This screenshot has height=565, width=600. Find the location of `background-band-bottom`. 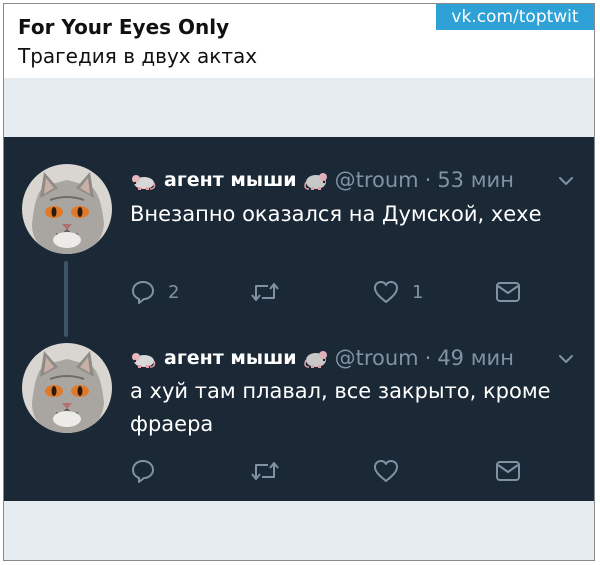

background-band-bottom is located at coordinates (299, 530).